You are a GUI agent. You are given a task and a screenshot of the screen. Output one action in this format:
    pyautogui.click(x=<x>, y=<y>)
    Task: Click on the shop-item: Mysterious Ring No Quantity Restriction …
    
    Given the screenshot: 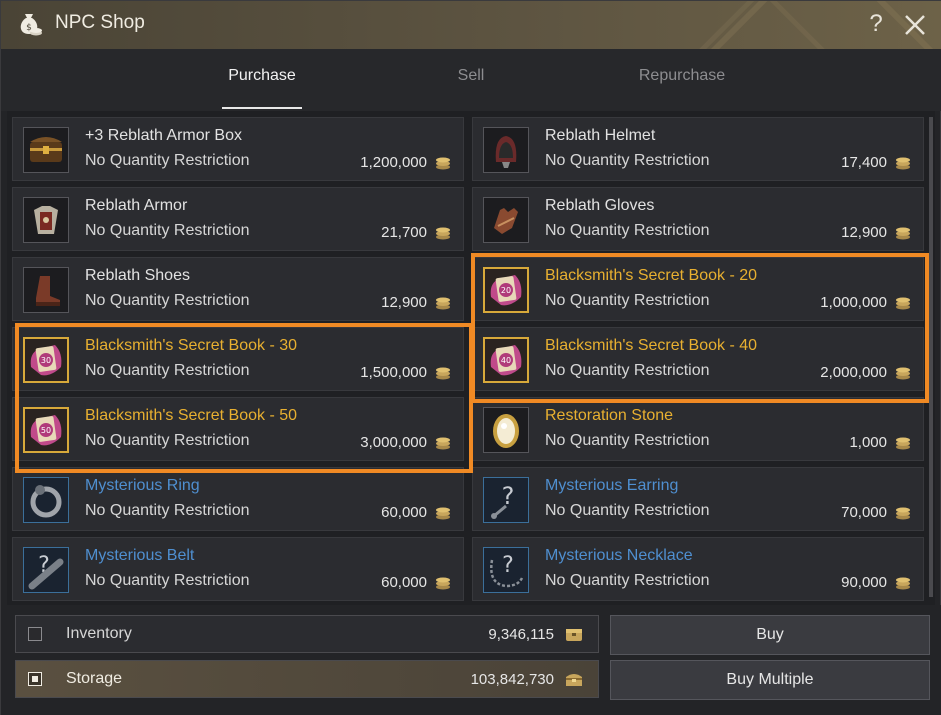 What is the action you would take?
    pyautogui.click(x=238, y=499)
    